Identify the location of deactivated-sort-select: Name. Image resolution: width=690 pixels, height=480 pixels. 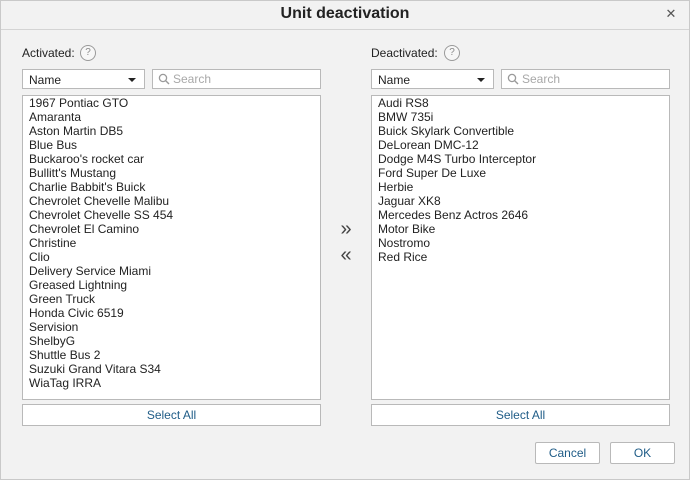
(432, 79).